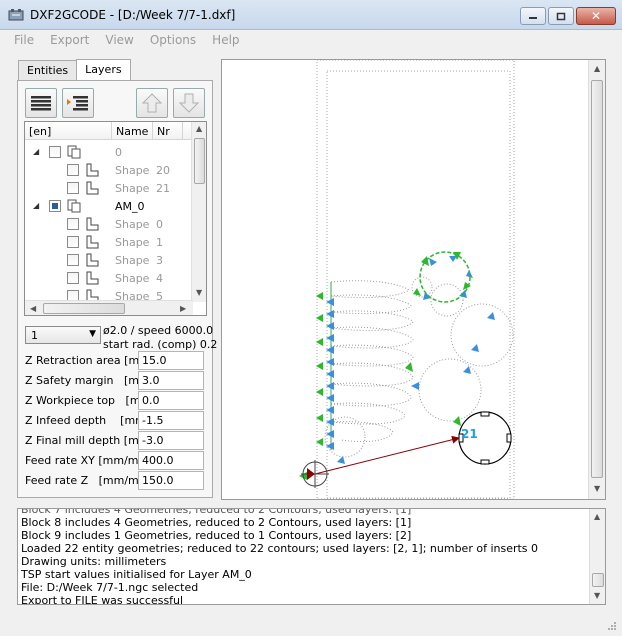 This screenshot has width=622, height=636. I want to click on tool-info-start-radius: start rad. (comp) 0.2, so click(160, 344).